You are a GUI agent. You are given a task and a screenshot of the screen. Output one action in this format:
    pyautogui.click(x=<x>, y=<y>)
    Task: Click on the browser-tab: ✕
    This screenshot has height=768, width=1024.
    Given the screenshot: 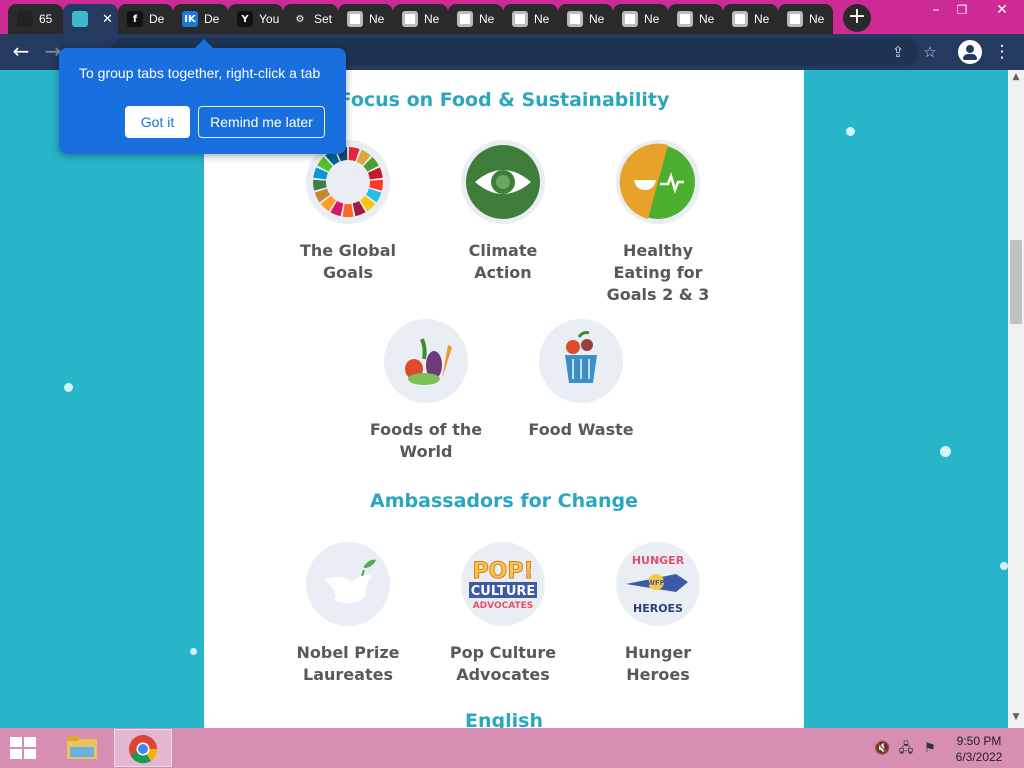 What is the action you would take?
    pyautogui.click(x=90, y=19)
    